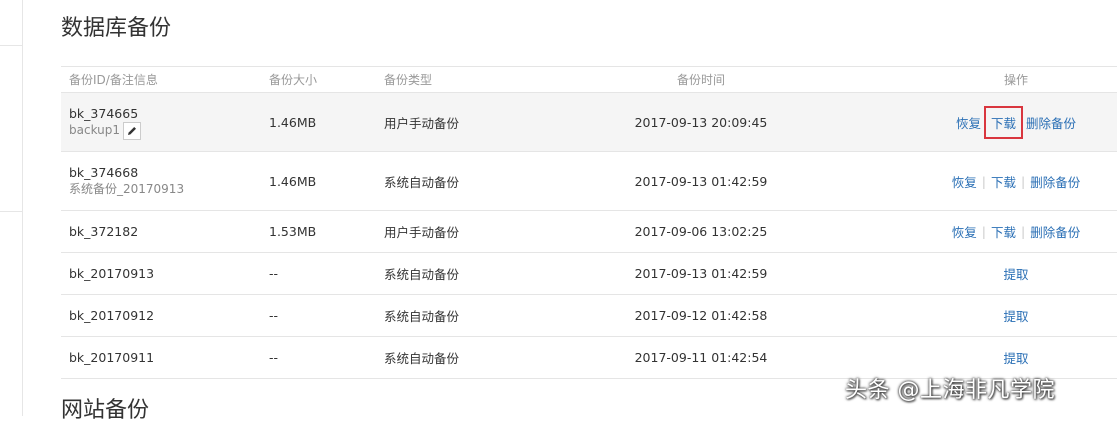 The width and height of the screenshot is (1117, 426). I want to click on backup-id: bk_20170913, so click(112, 273).